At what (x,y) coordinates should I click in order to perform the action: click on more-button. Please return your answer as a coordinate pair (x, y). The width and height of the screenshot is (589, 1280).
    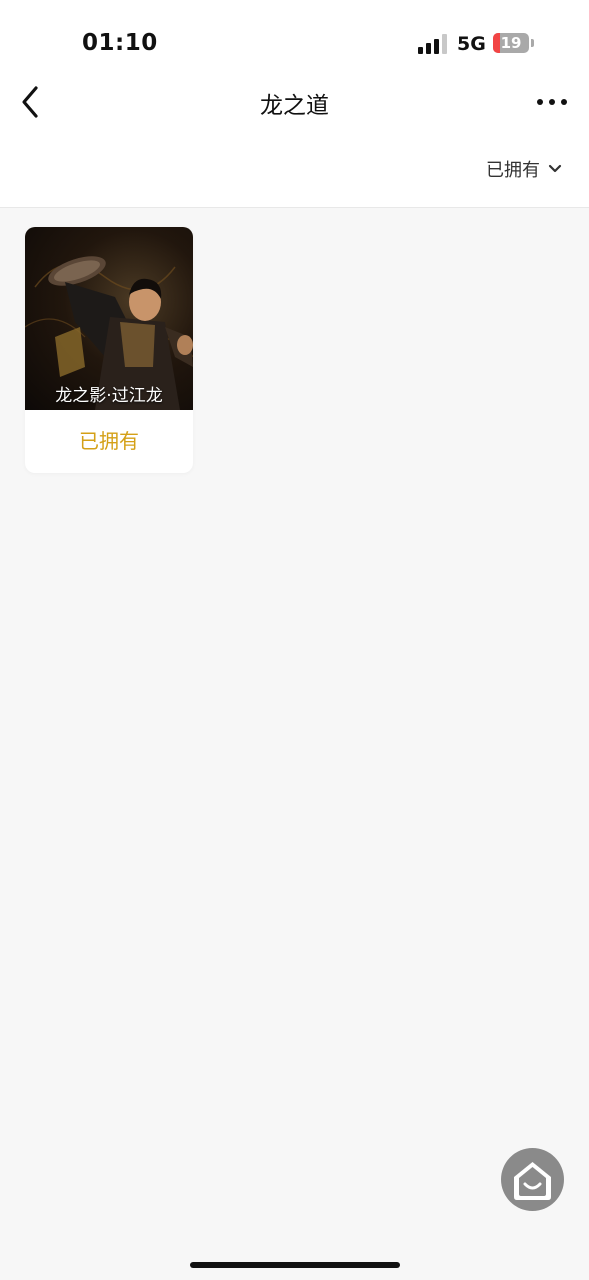
    Looking at the image, I should click on (552, 102).